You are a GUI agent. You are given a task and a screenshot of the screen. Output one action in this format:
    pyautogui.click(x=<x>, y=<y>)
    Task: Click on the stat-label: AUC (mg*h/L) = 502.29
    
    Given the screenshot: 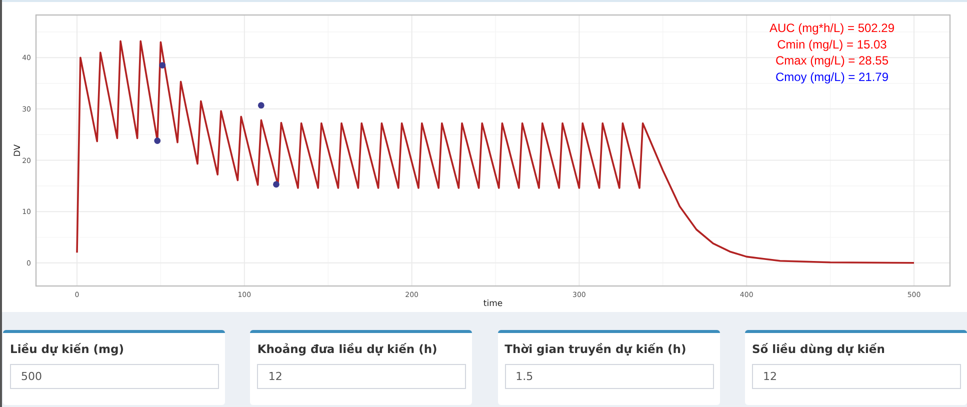 What is the action you would take?
    pyautogui.click(x=832, y=28)
    